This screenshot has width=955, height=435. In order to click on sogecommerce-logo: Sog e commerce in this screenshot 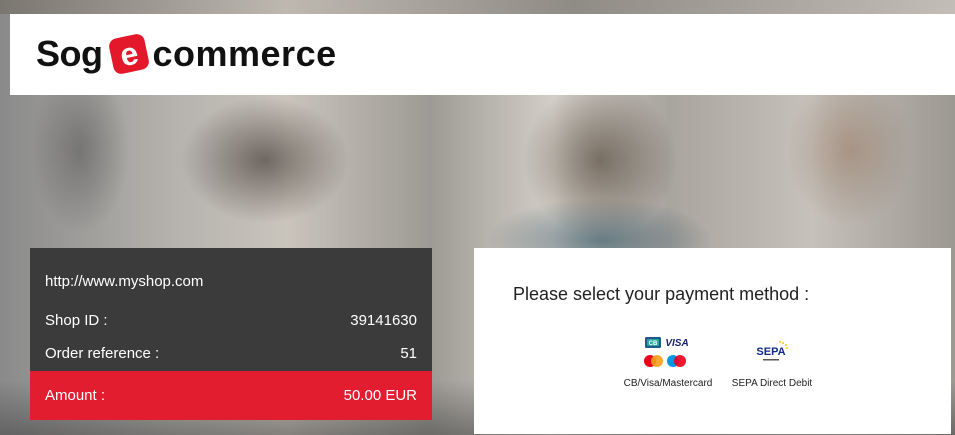, I will do `click(186, 54)`.